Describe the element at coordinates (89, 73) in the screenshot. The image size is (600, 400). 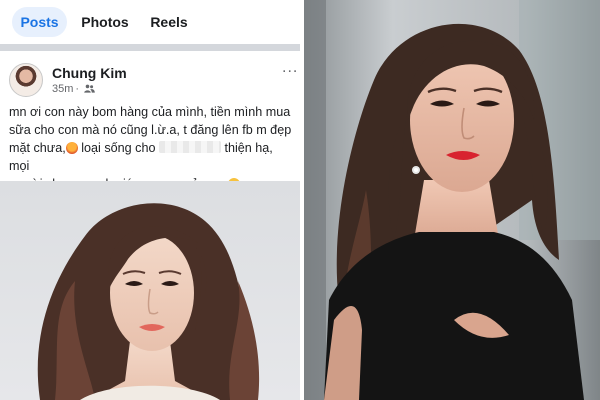
I see `post-author: Chung Kim` at that location.